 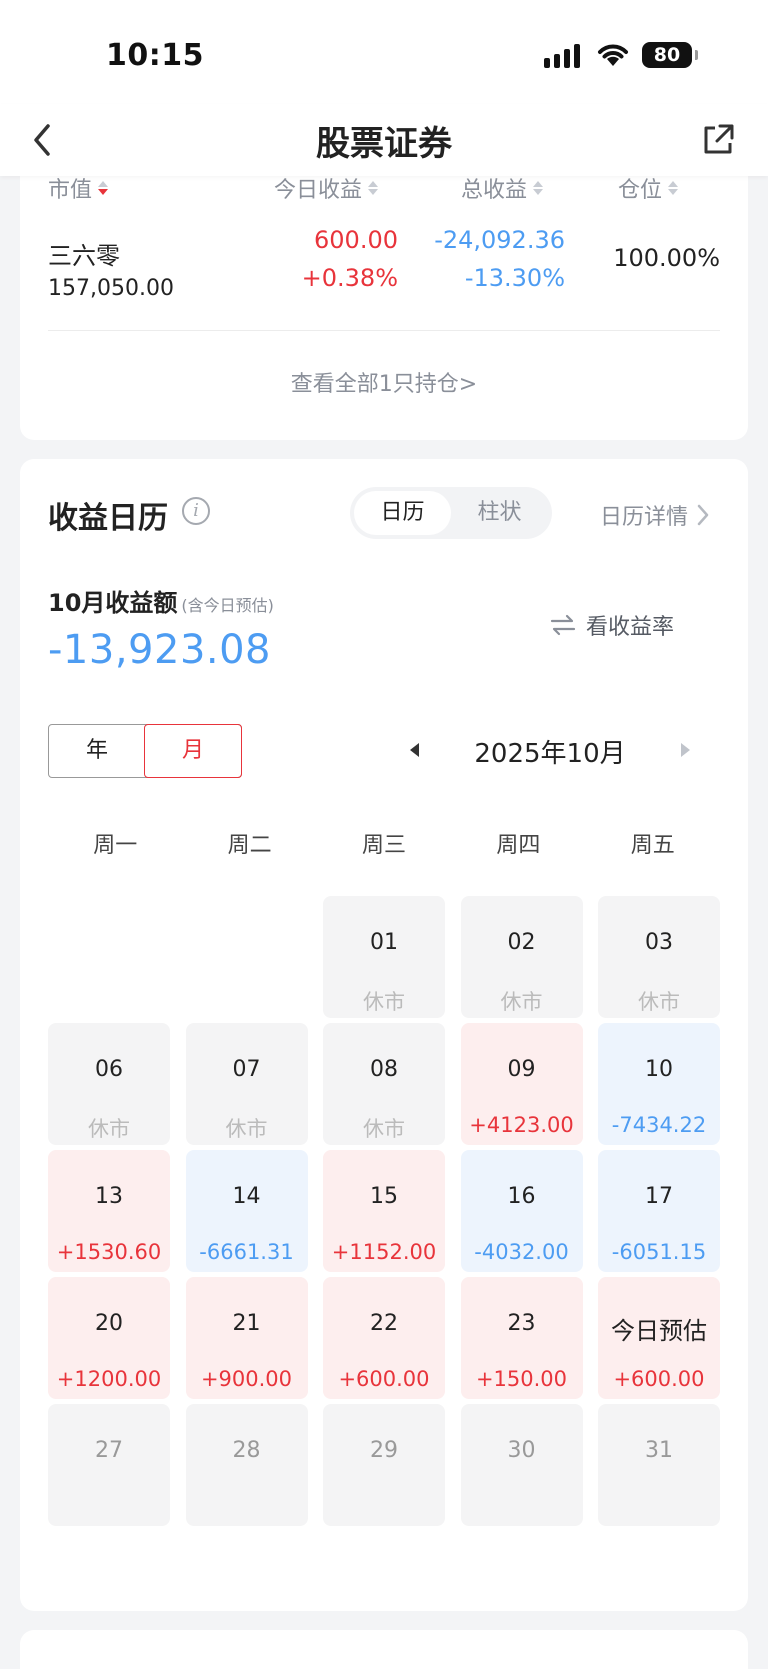 I want to click on calendar-day-cell: 15 +1152.00, so click(x=384, y=1211).